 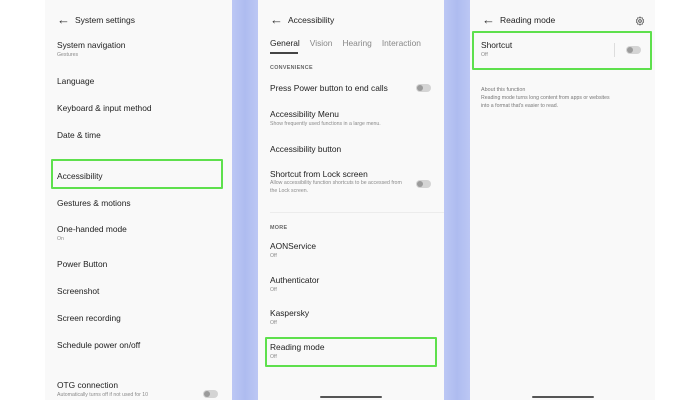 What do you see at coordinates (311, 20) in the screenshot?
I see `screen-title: Accessibility` at bounding box center [311, 20].